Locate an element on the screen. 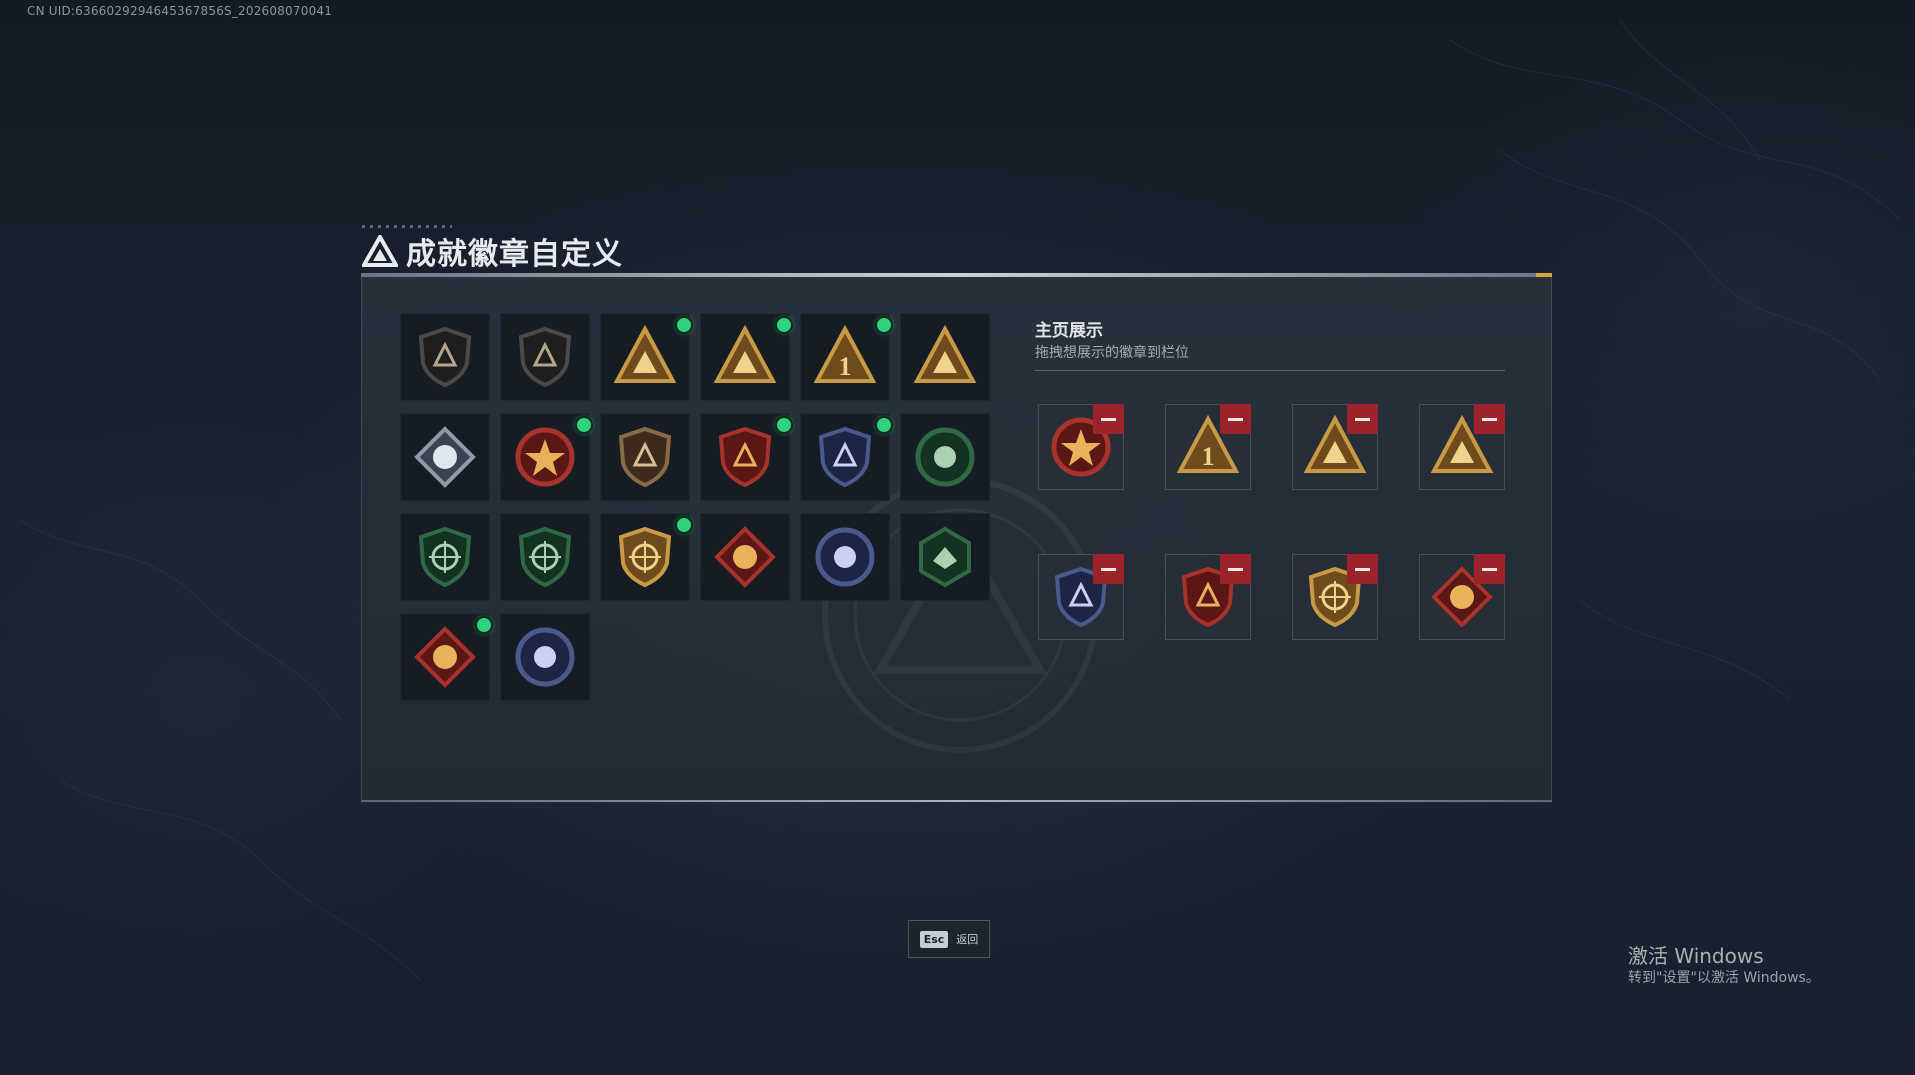 This screenshot has height=1075, width=1915. back-label: 返回 is located at coordinates (967, 939).